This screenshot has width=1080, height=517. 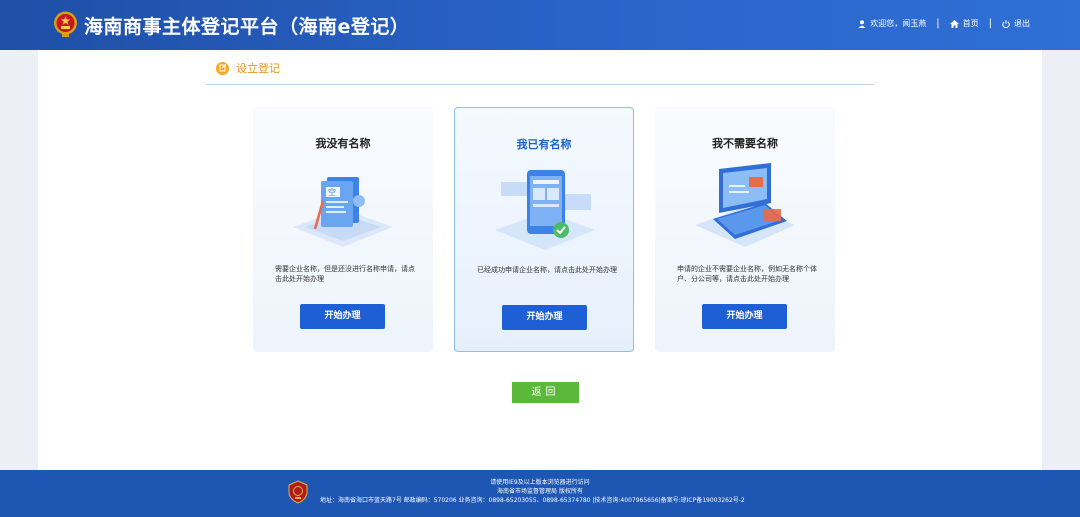 What do you see at coordinates (247, 27) in the screenshot?
I see `site-title: 海南商事主体登记平台（海南e登记）` at bounding box center [247, 27].